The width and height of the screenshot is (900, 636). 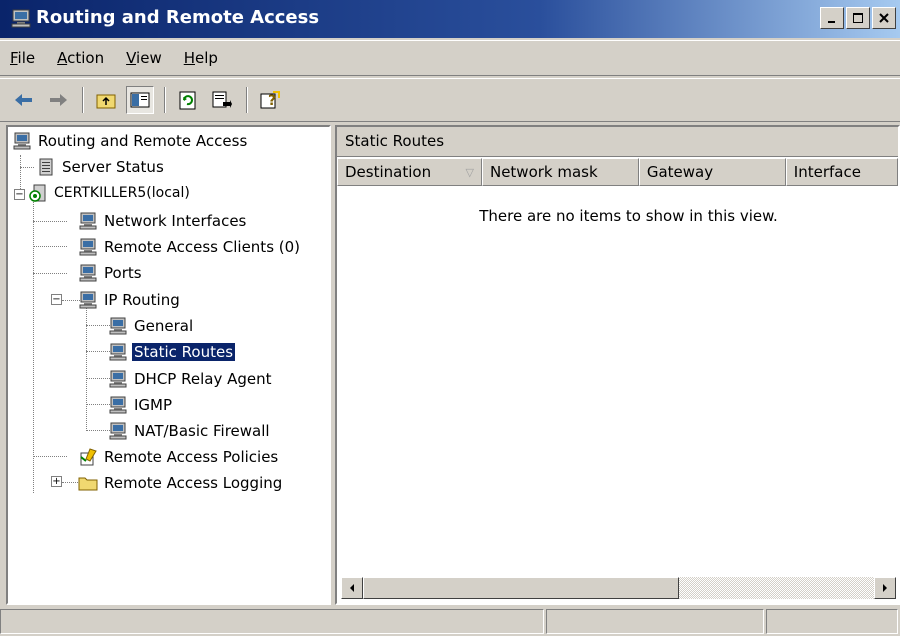 I want to click on menu-help-accel: H, so click(x=189, y=58).